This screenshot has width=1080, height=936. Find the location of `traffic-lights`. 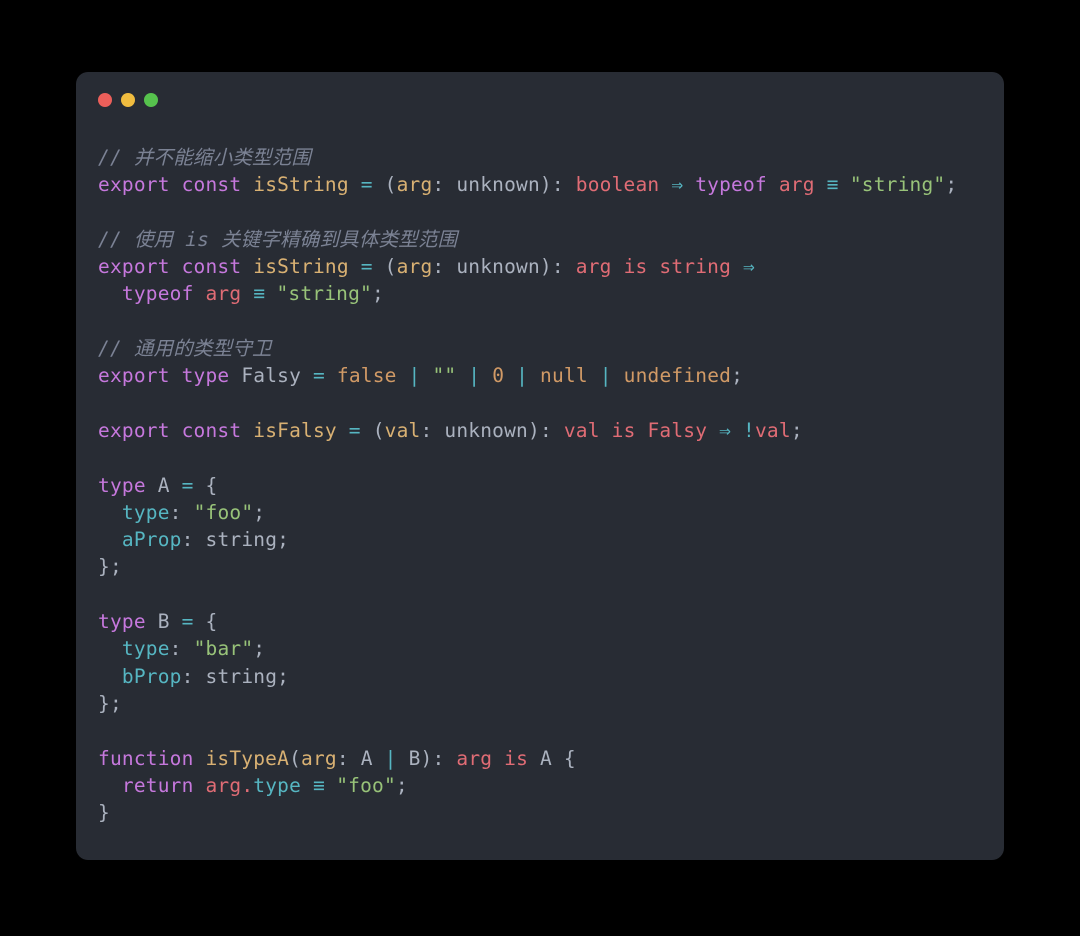

traffic-lights is located at coordinates (128, 100).